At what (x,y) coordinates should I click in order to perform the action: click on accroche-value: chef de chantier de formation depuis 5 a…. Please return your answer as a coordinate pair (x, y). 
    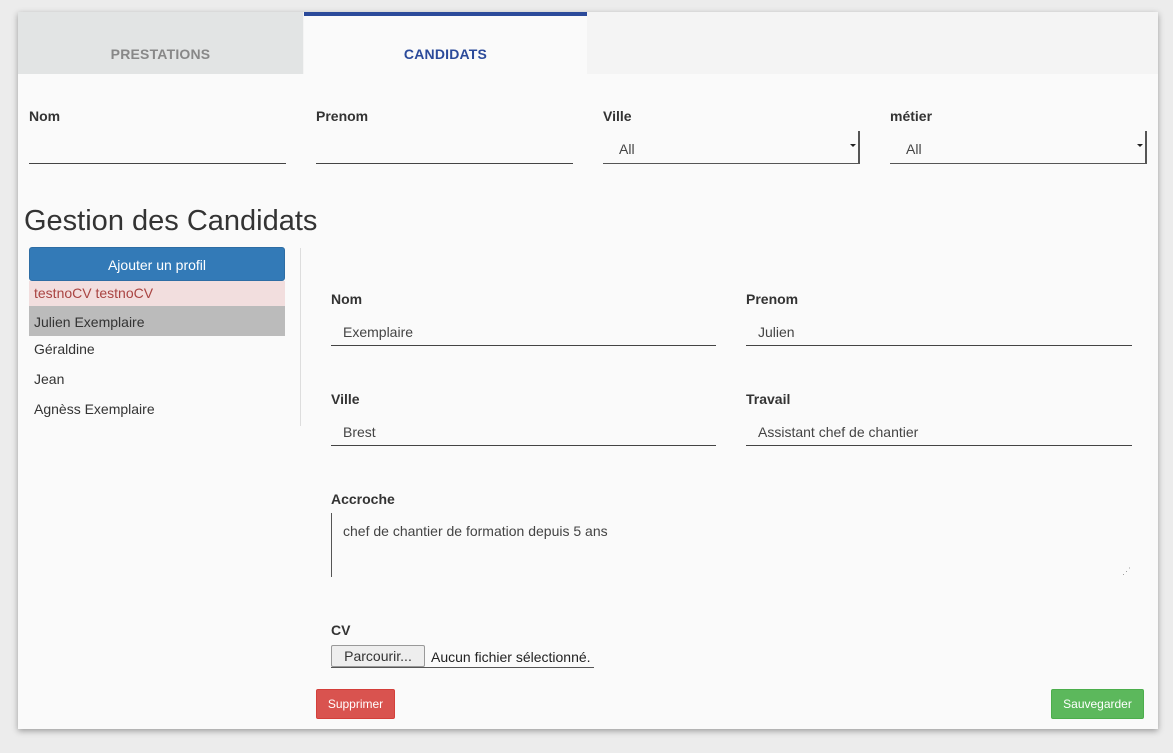
    Looking at the image, I should click on (475, 531).